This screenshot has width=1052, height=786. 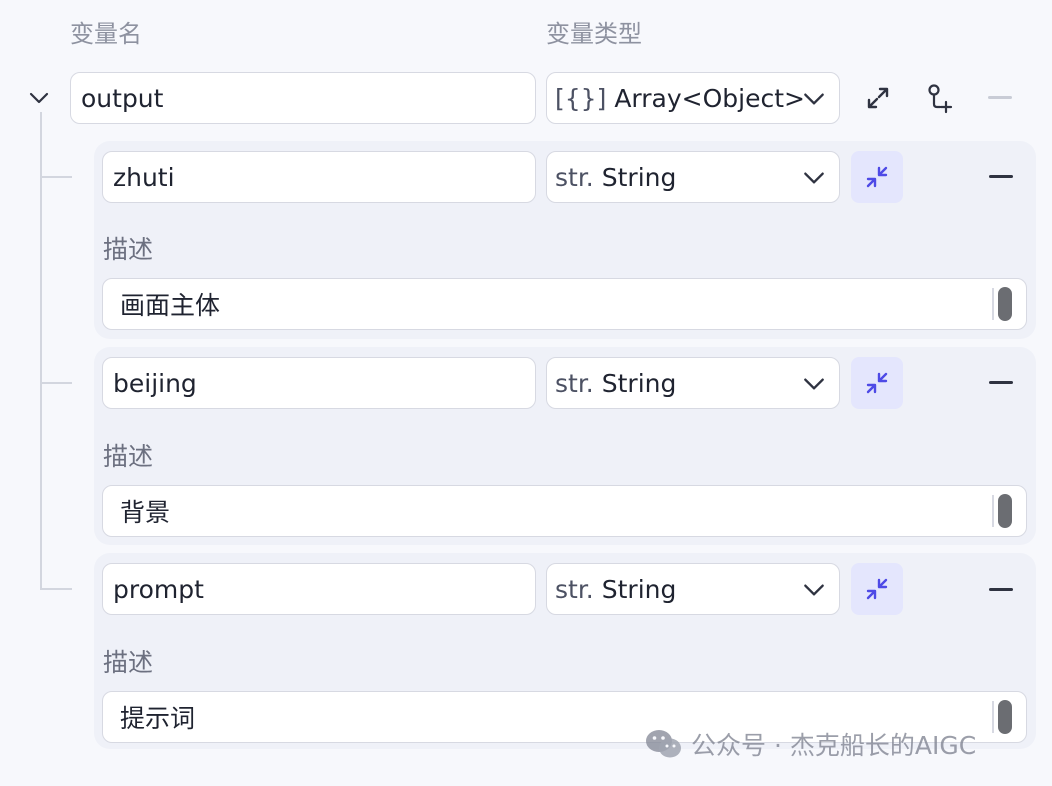 I want to click on child-name-value: zhuti, so click(x=144, y=177).